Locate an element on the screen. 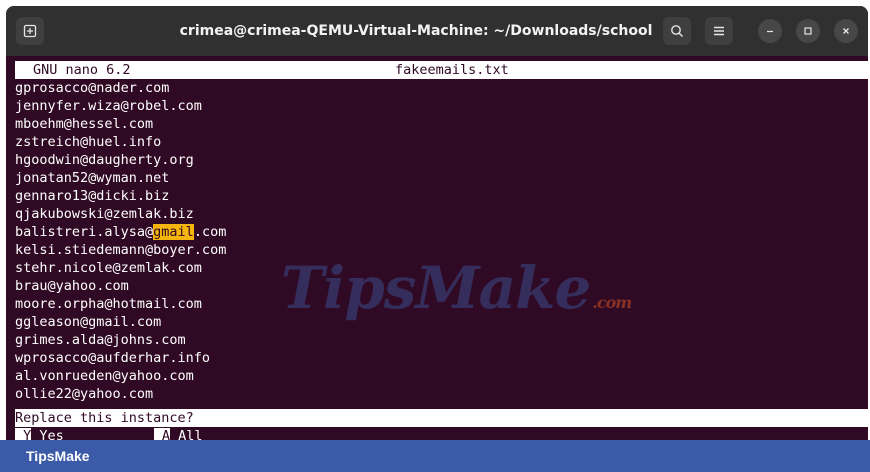  search-match-highlight: gmail is located at coordinates (173, 232).